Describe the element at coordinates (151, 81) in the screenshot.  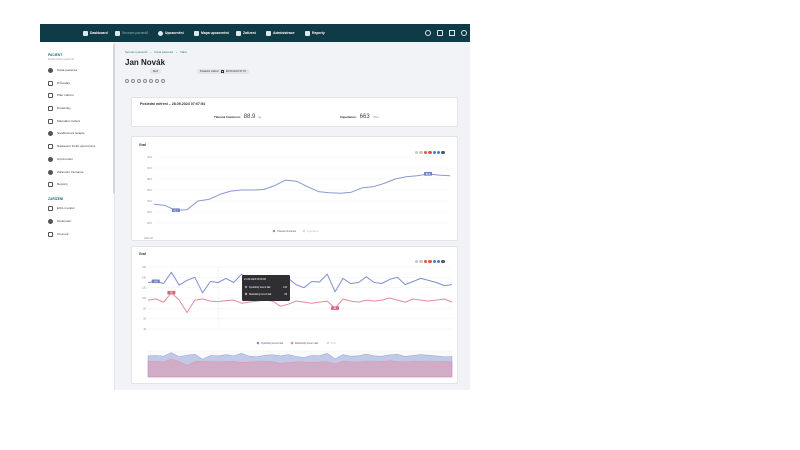
I see `thermometer-icon` at that location.